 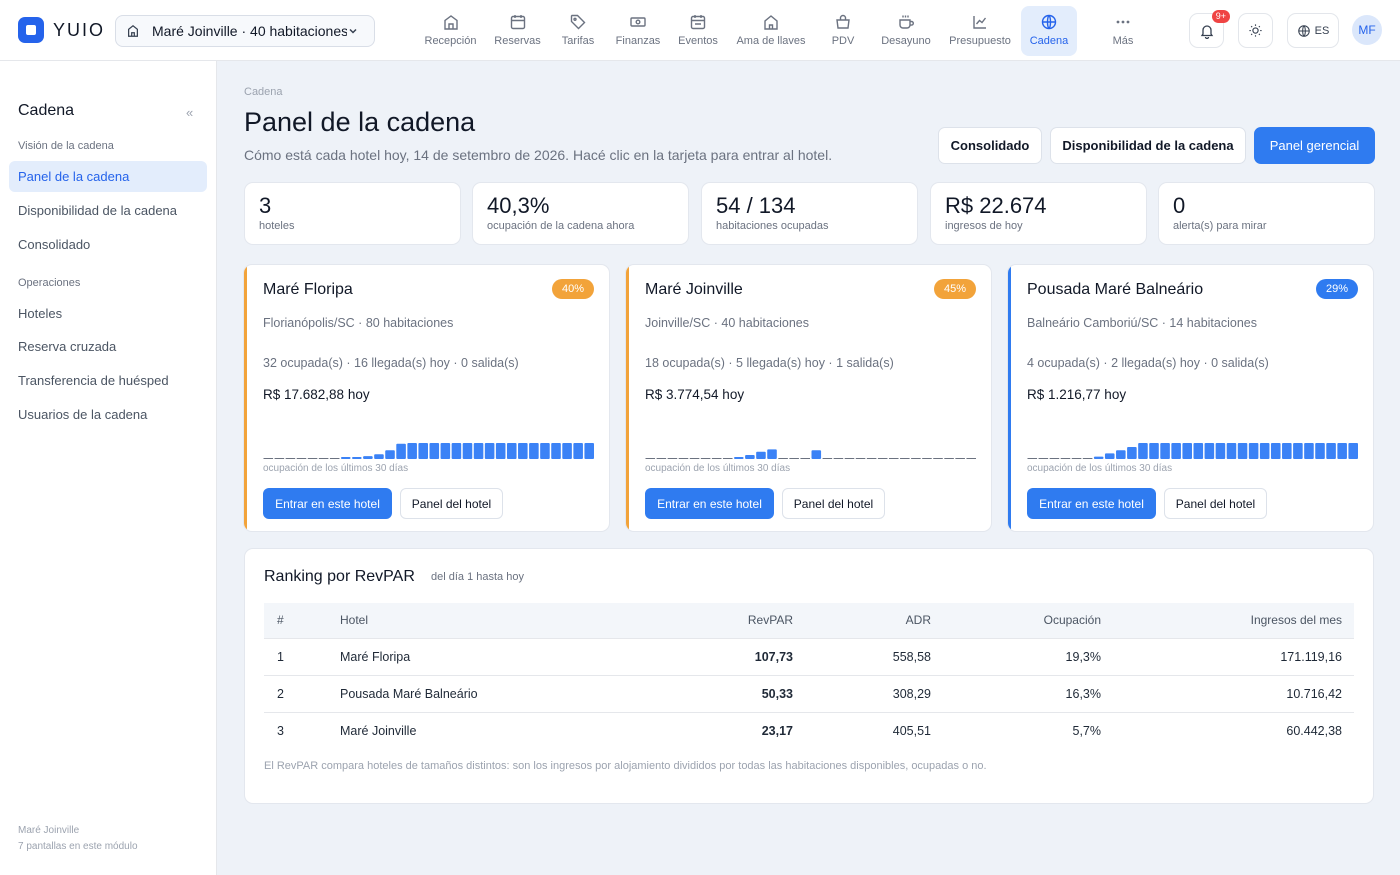 What do you see at coordinates (980, 31) in the screenshot?
I see `nav-presupuesto: Presupuesto` at bounding box center [980, 31].